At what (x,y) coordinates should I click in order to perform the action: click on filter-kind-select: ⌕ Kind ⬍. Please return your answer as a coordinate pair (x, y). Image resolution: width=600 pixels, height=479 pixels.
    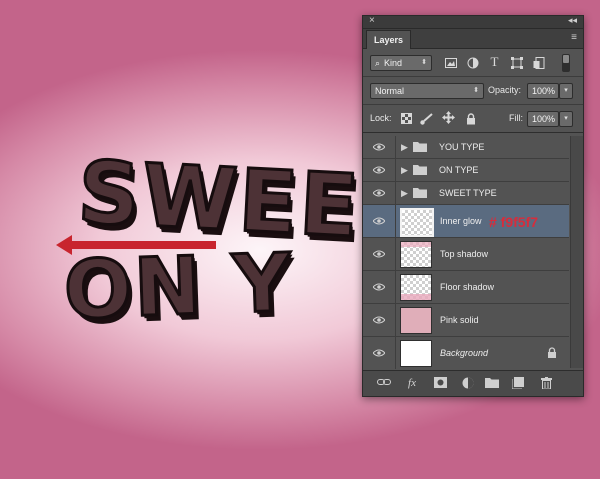
    Looking at the image, I should click on (401, 63).